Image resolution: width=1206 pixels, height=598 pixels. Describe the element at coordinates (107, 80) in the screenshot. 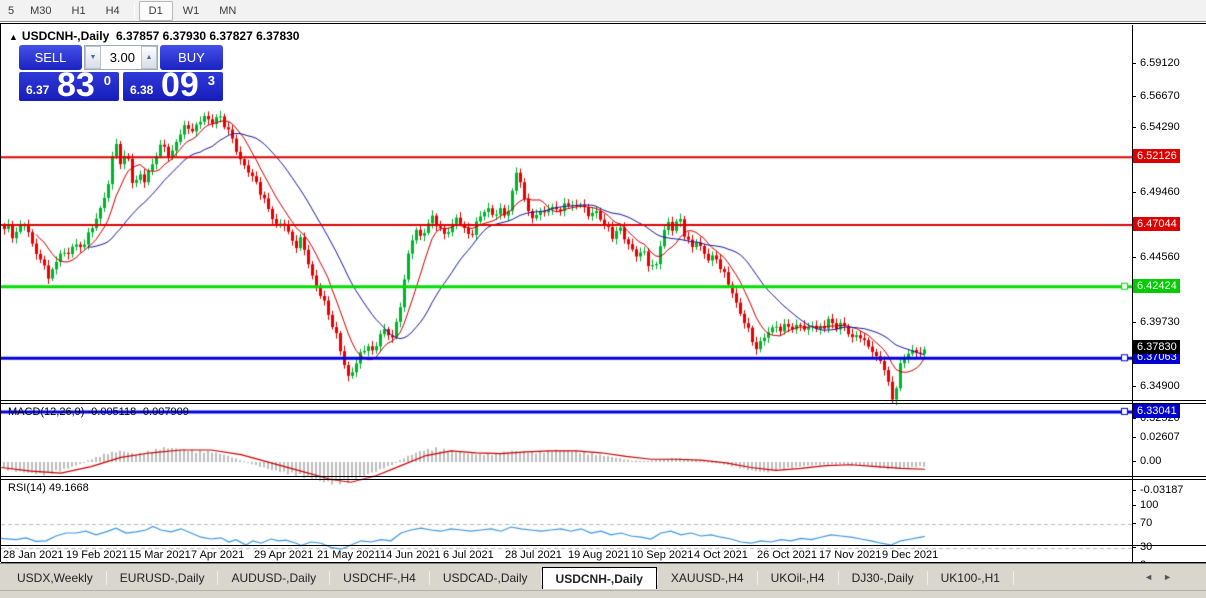

I see `sell-price-point: 0` at that location.